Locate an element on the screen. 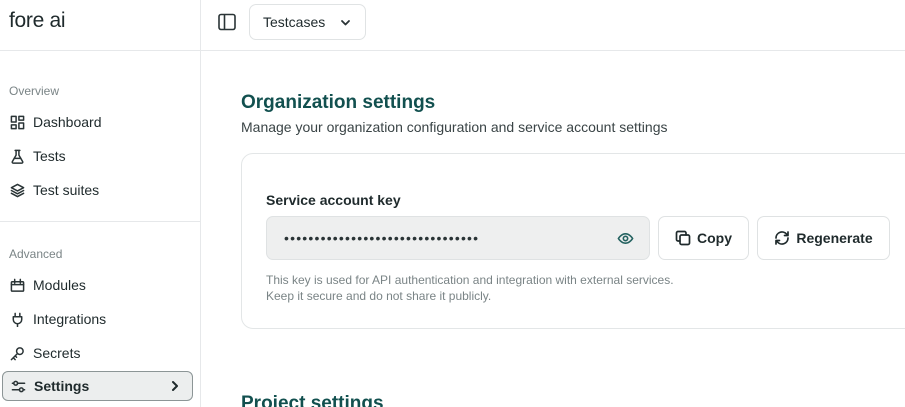 The image size is (905, 407). regenerate-button: Regenerate is located at coordinates (823, 238).